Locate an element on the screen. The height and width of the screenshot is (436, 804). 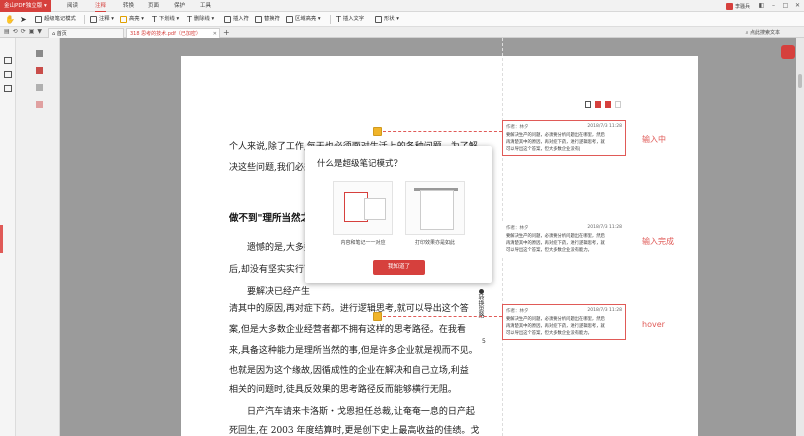
caption-left: 内容和笔记一一对应 is located at coordinates (363, 243).